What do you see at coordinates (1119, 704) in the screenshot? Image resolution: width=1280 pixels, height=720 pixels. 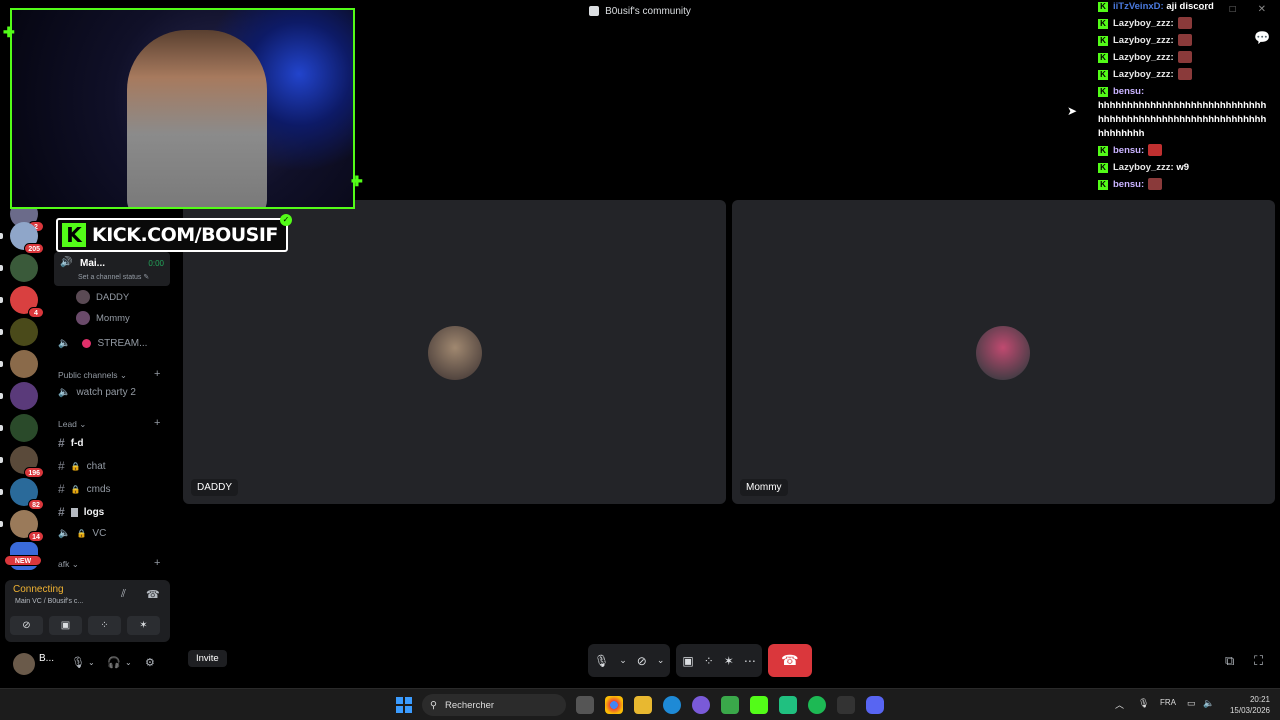 I see `chevron-up-icon: ︿` at bounding box center [1119, 704].